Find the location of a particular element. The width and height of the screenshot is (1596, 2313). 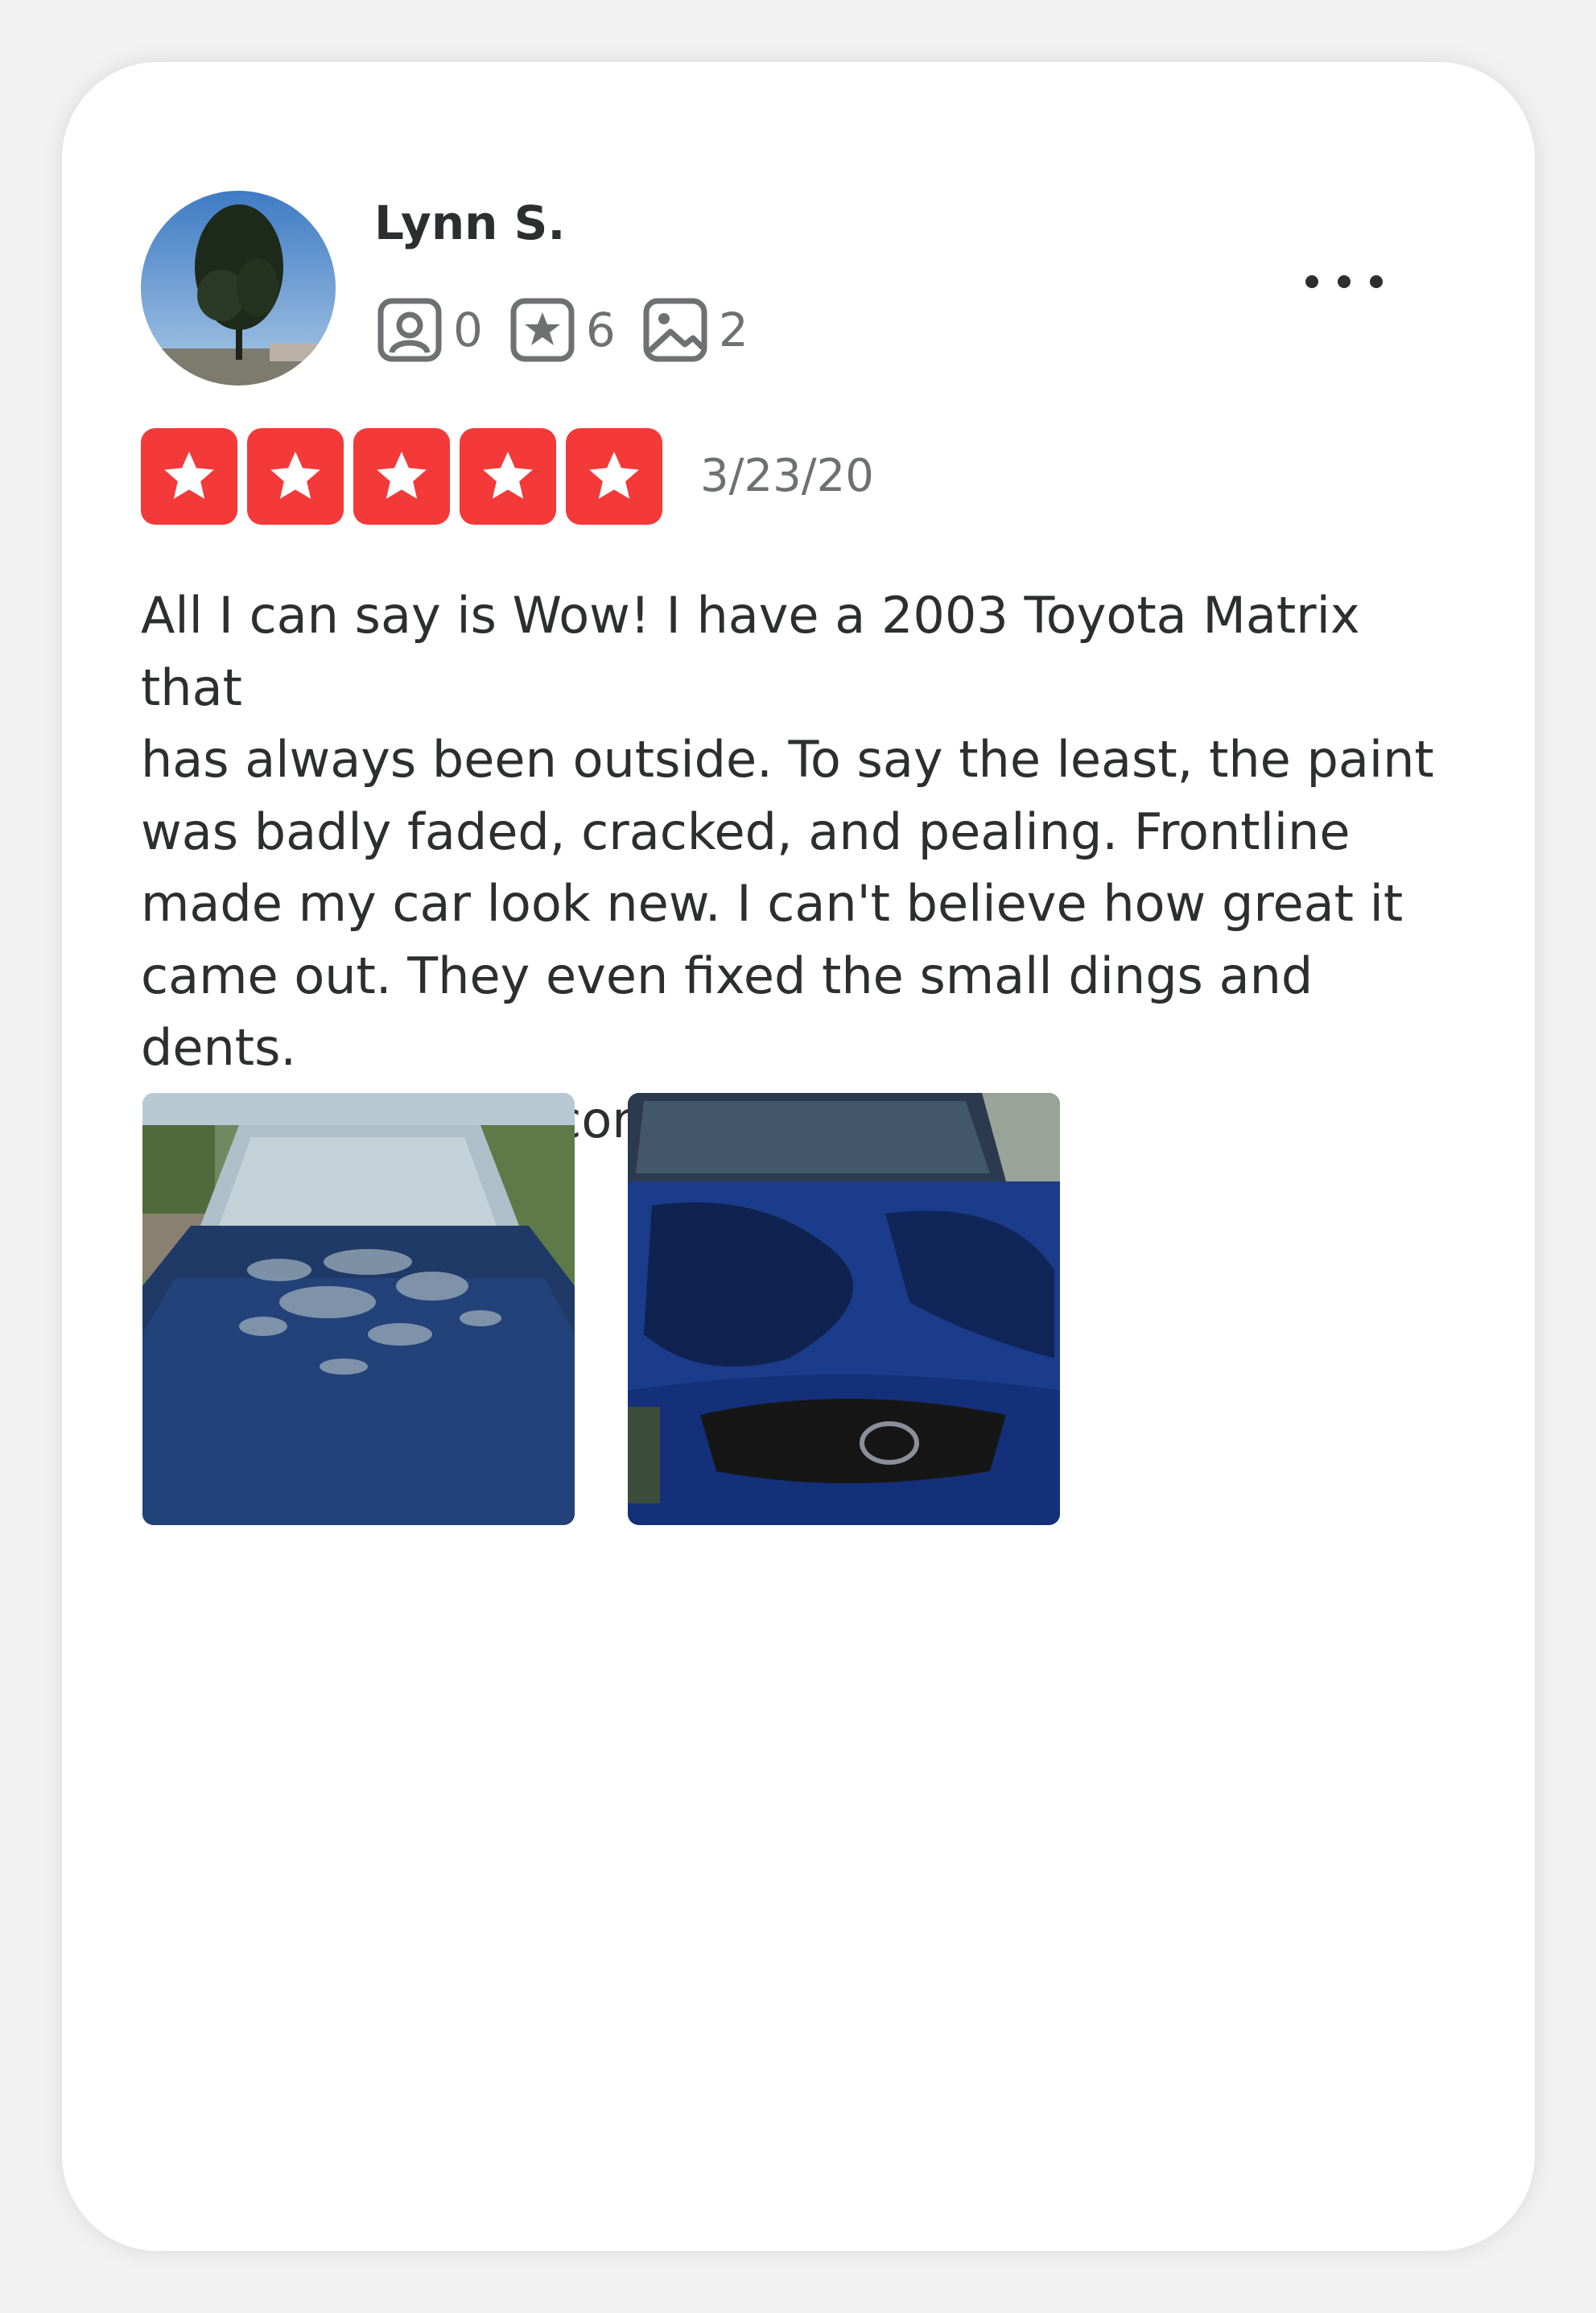

review-photo-before is located at coordinates (358, 1309).